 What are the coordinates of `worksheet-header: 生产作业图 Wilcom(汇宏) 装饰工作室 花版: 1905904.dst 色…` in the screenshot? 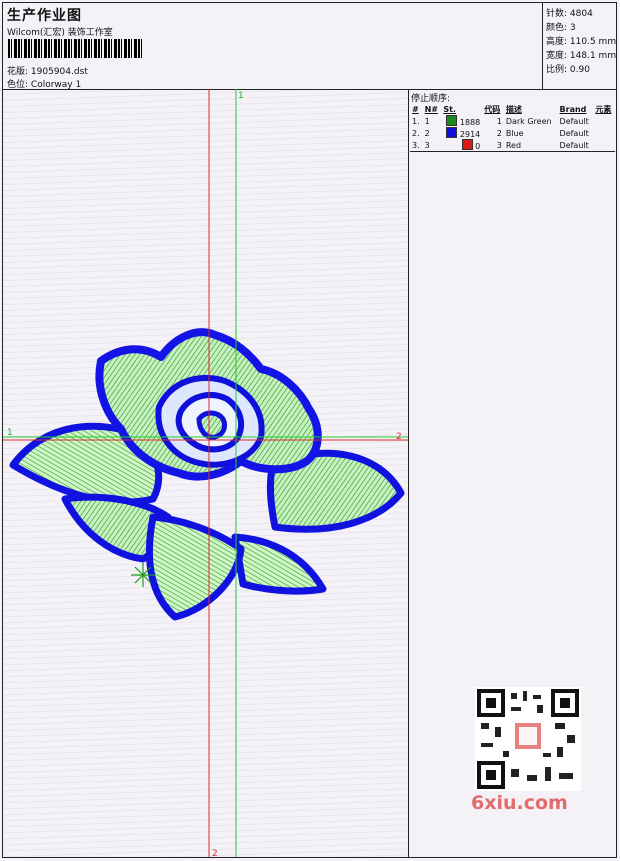 It's located at (309, 46).